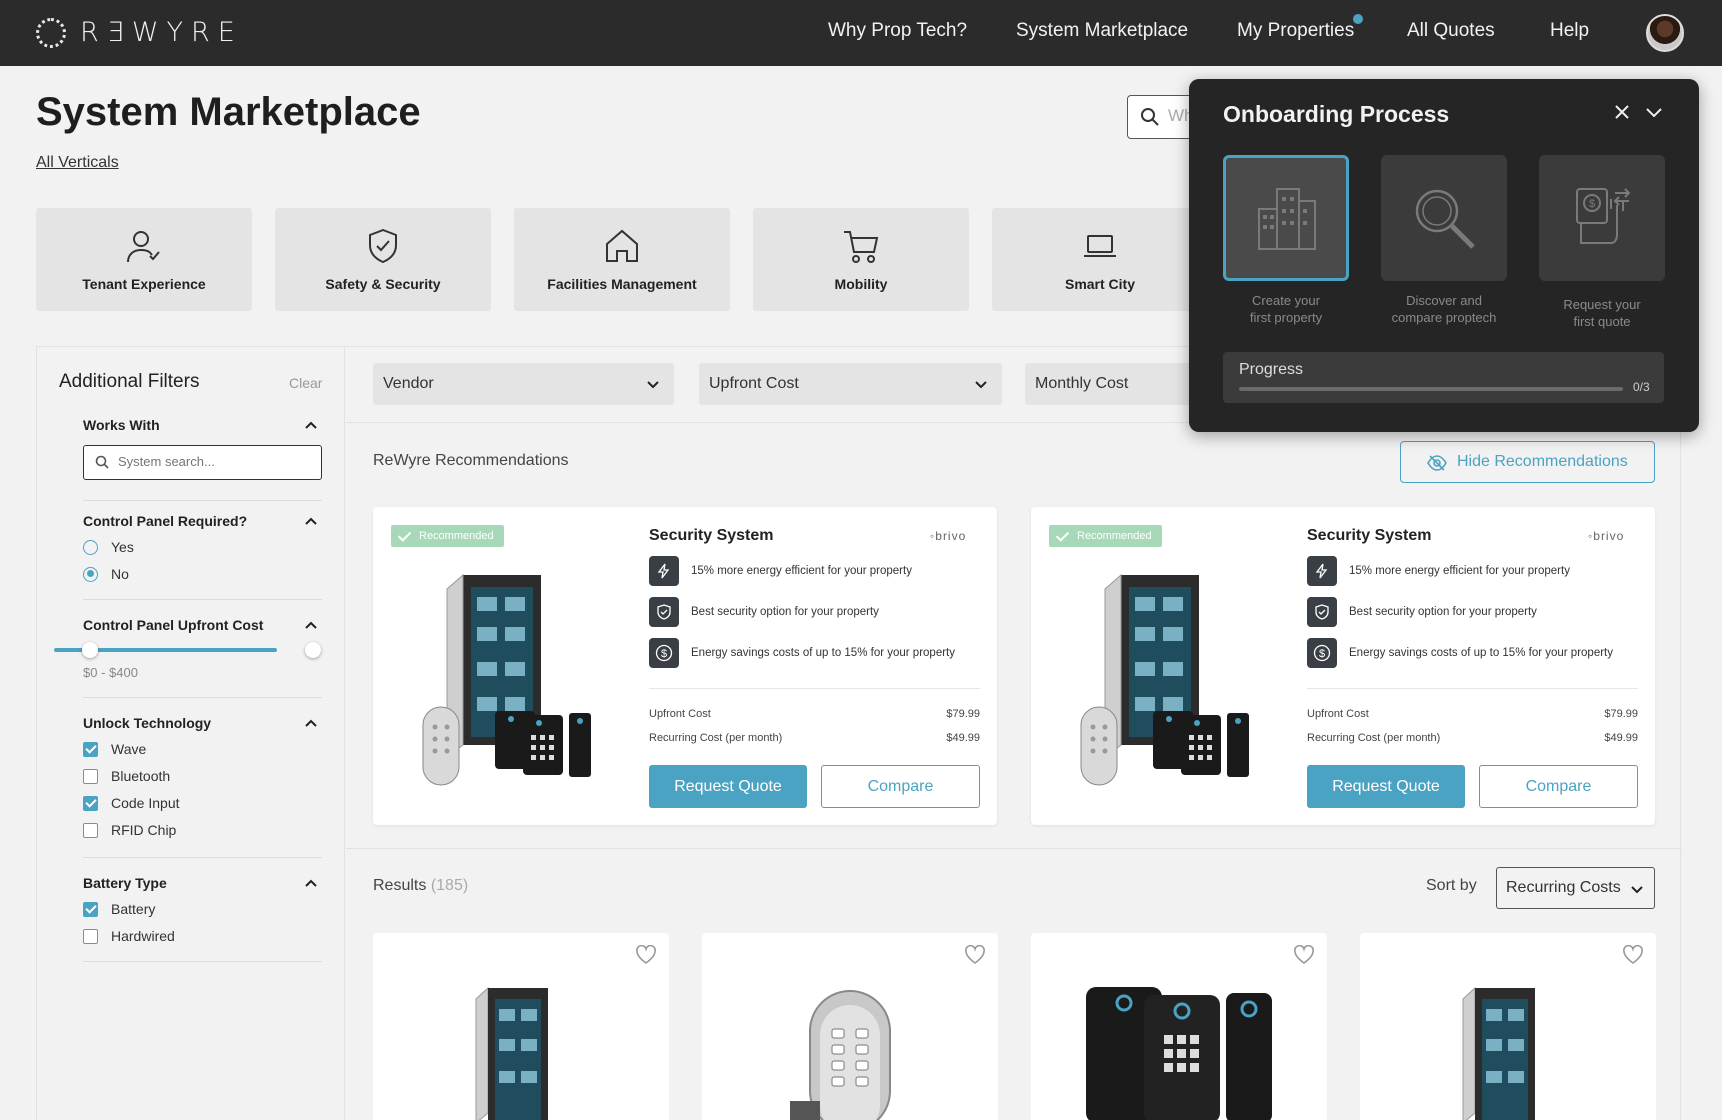 This screenshot has height=1120, width=1722. Describe the element at coordinates (1295, 31) in the screenshot. I see `nav-my-properties: My Properties` at that location.